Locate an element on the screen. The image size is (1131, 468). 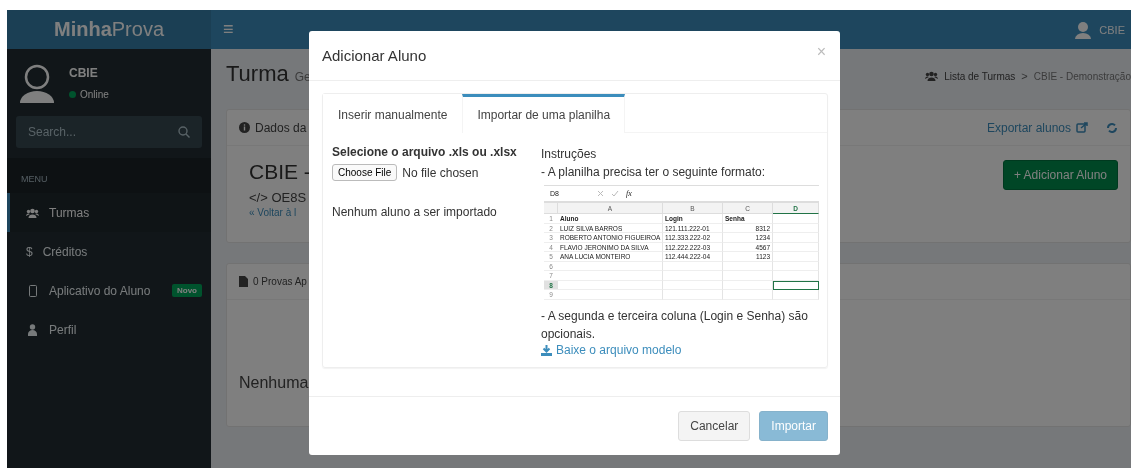
share-icon is located at coordinates (1082, 127).